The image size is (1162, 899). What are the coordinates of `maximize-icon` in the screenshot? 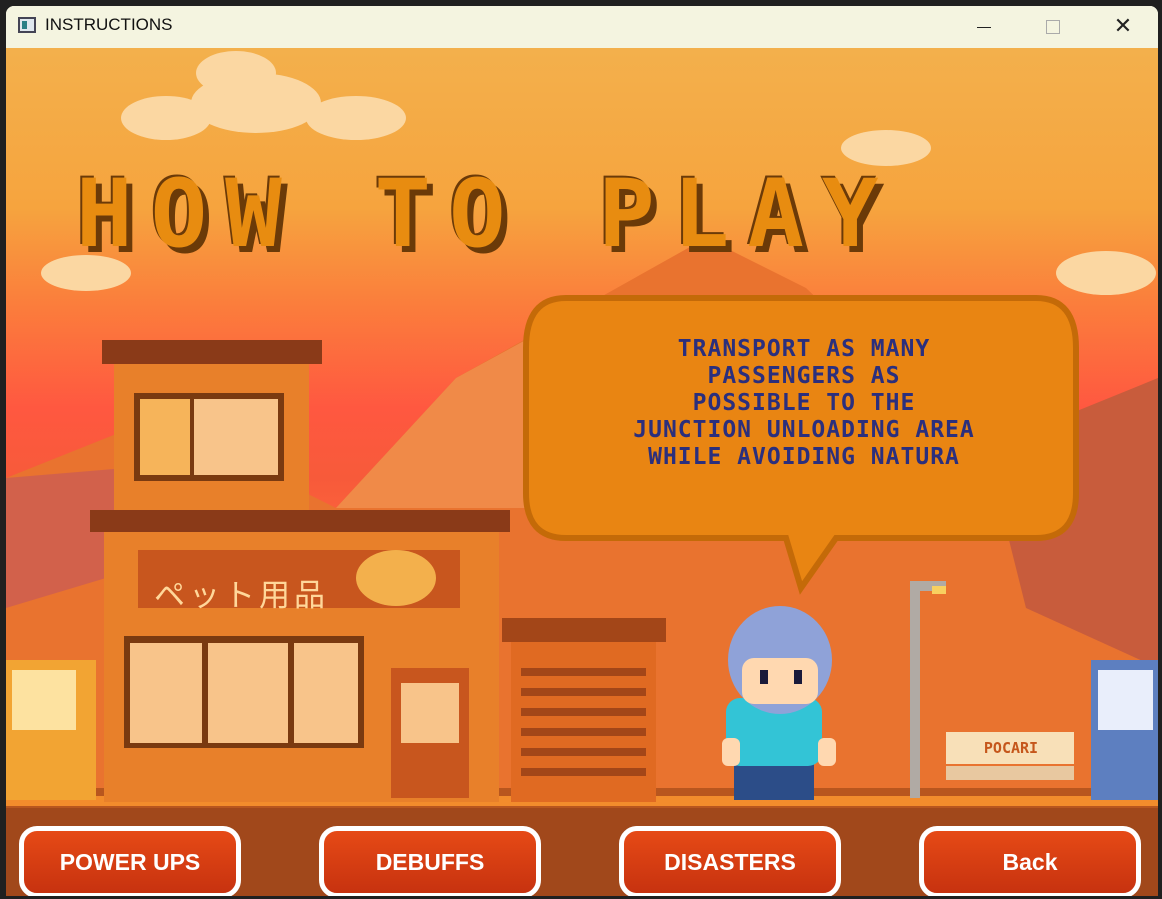 It's located at (1053, 27).